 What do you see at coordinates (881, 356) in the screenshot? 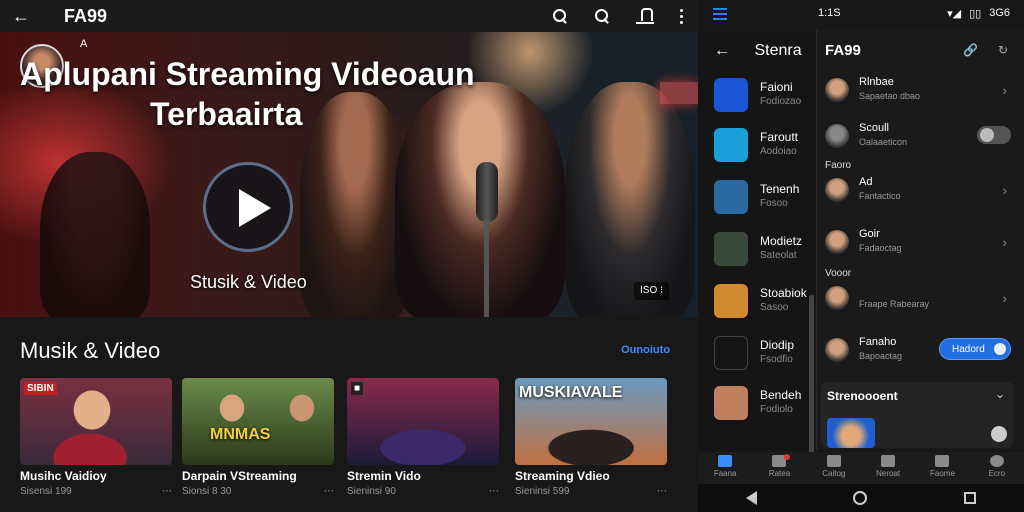
I see `row-subtitle: Bapoactag` at bounding box center [881, 356].